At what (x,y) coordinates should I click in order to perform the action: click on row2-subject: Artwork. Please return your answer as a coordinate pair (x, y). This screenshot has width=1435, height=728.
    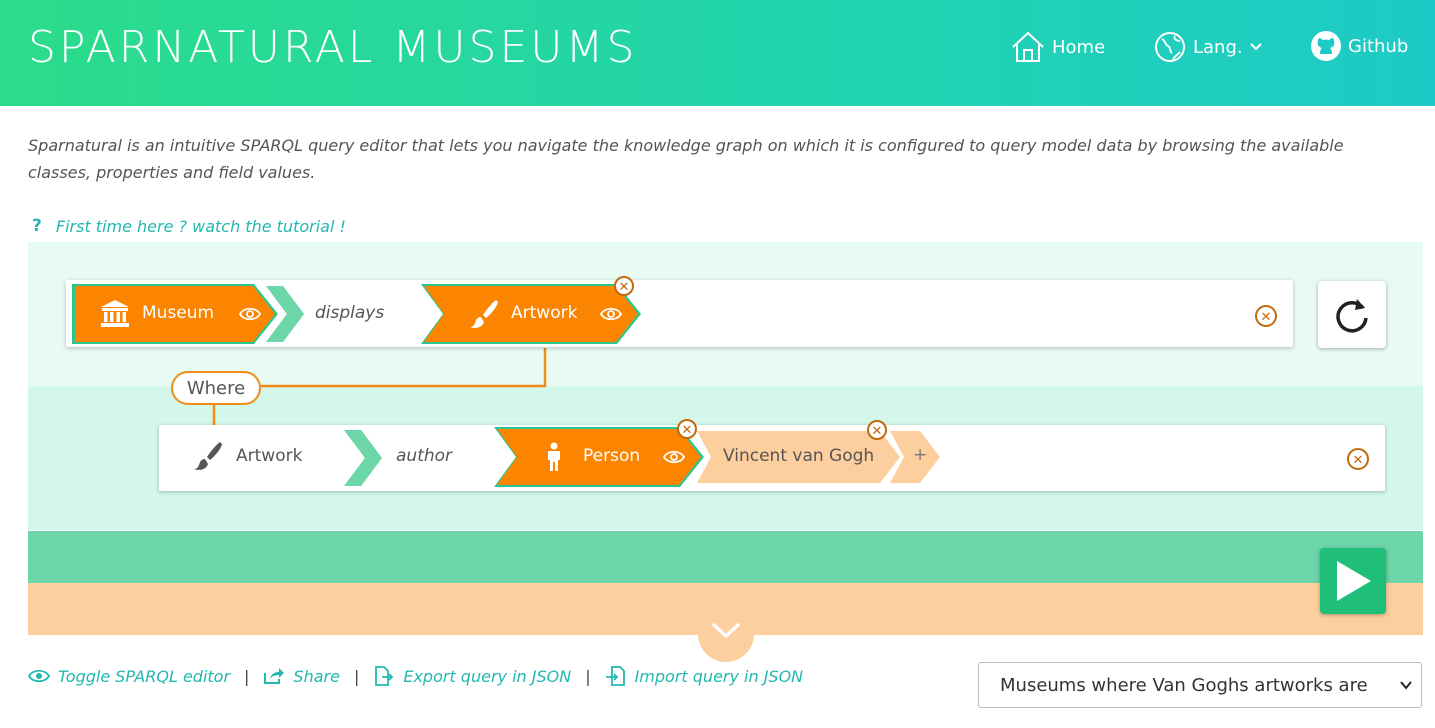
    Looking at the image, I should click on (269, 456).